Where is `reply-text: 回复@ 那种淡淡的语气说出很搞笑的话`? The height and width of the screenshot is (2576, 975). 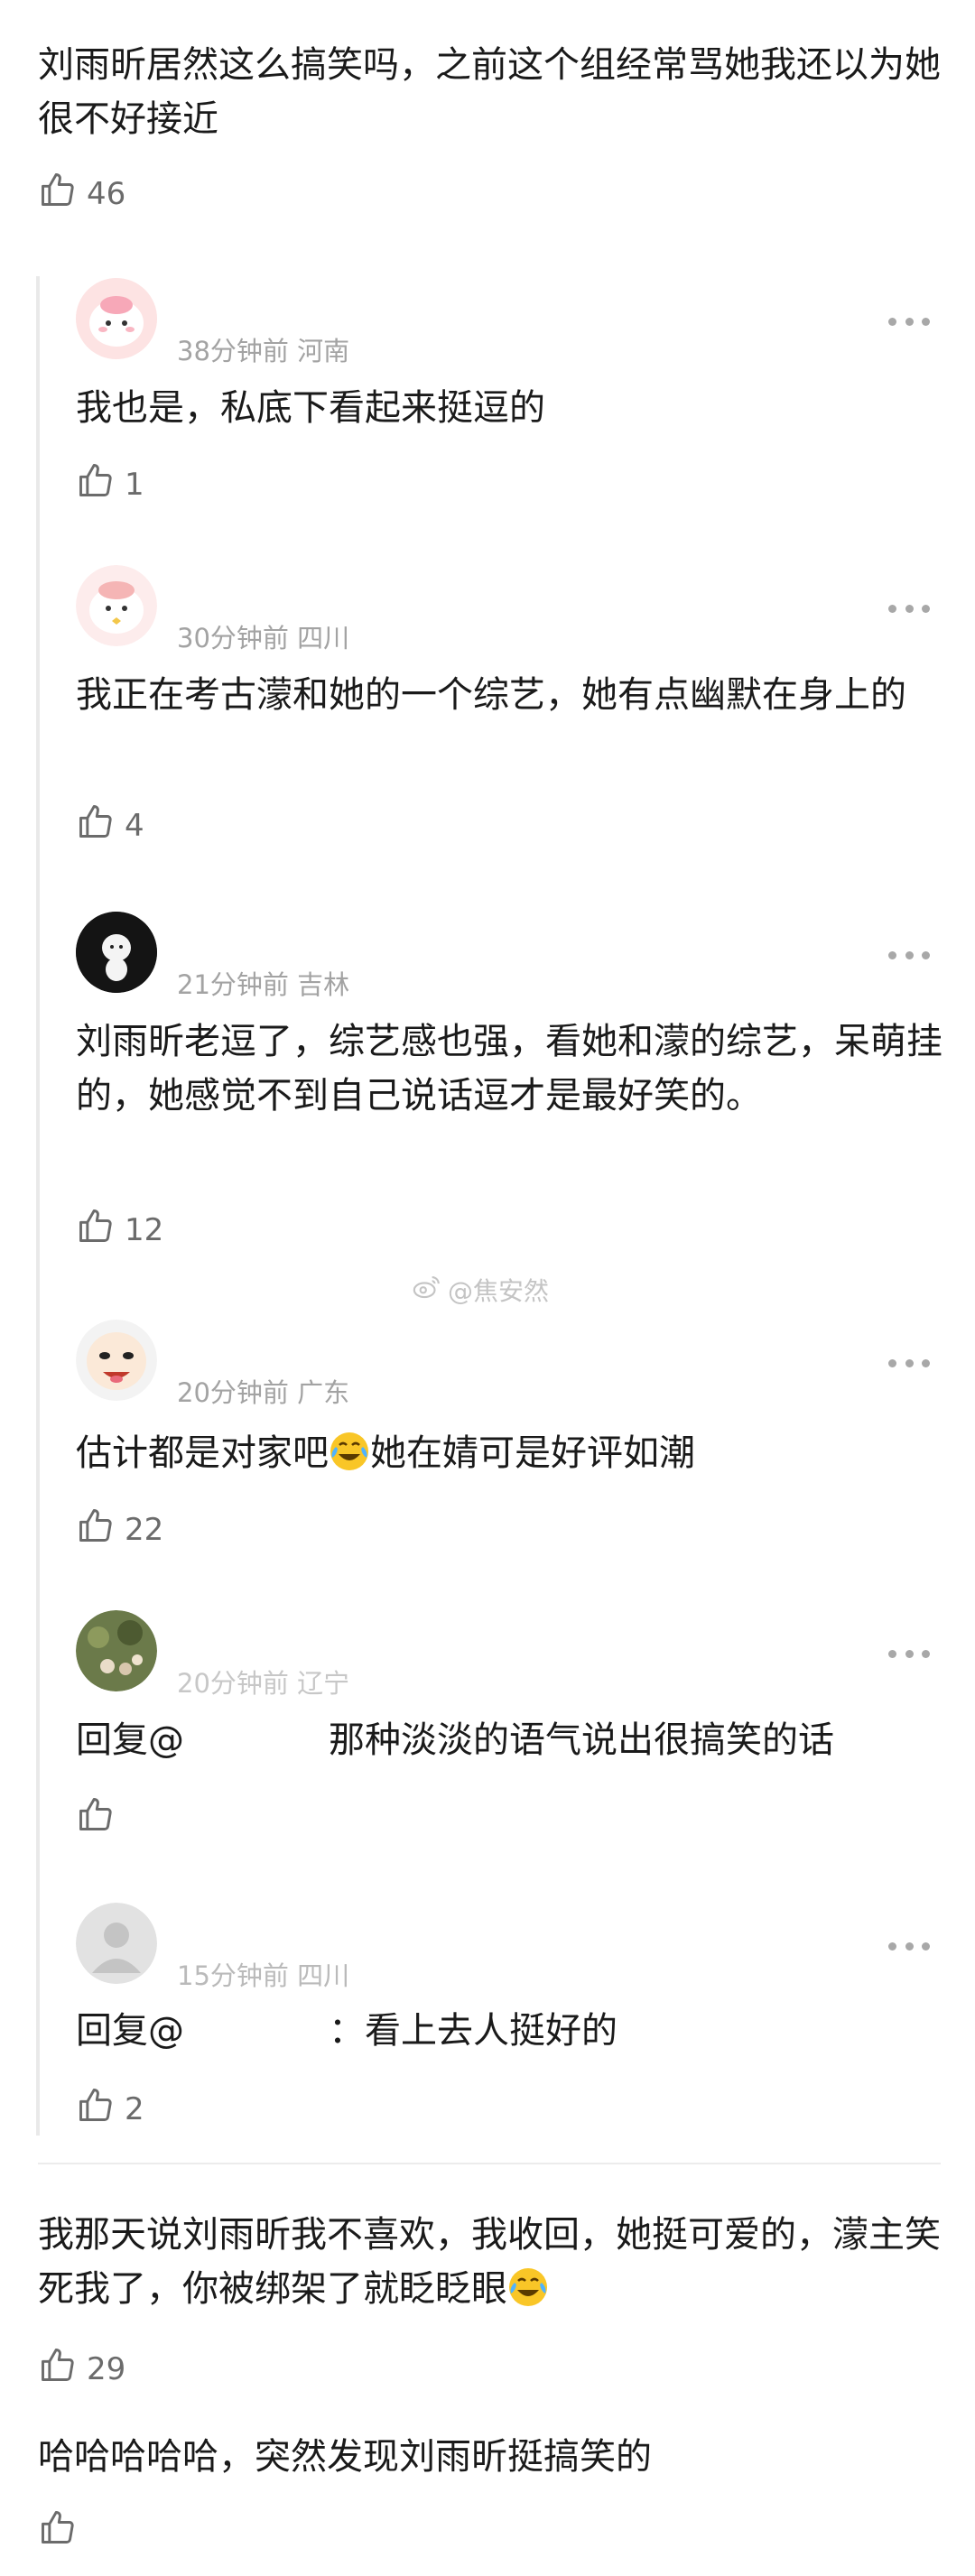 reply-text: 回复@ 那种淡淡的语气说出很搞笑的话 is located at coordinates (509, 1740).